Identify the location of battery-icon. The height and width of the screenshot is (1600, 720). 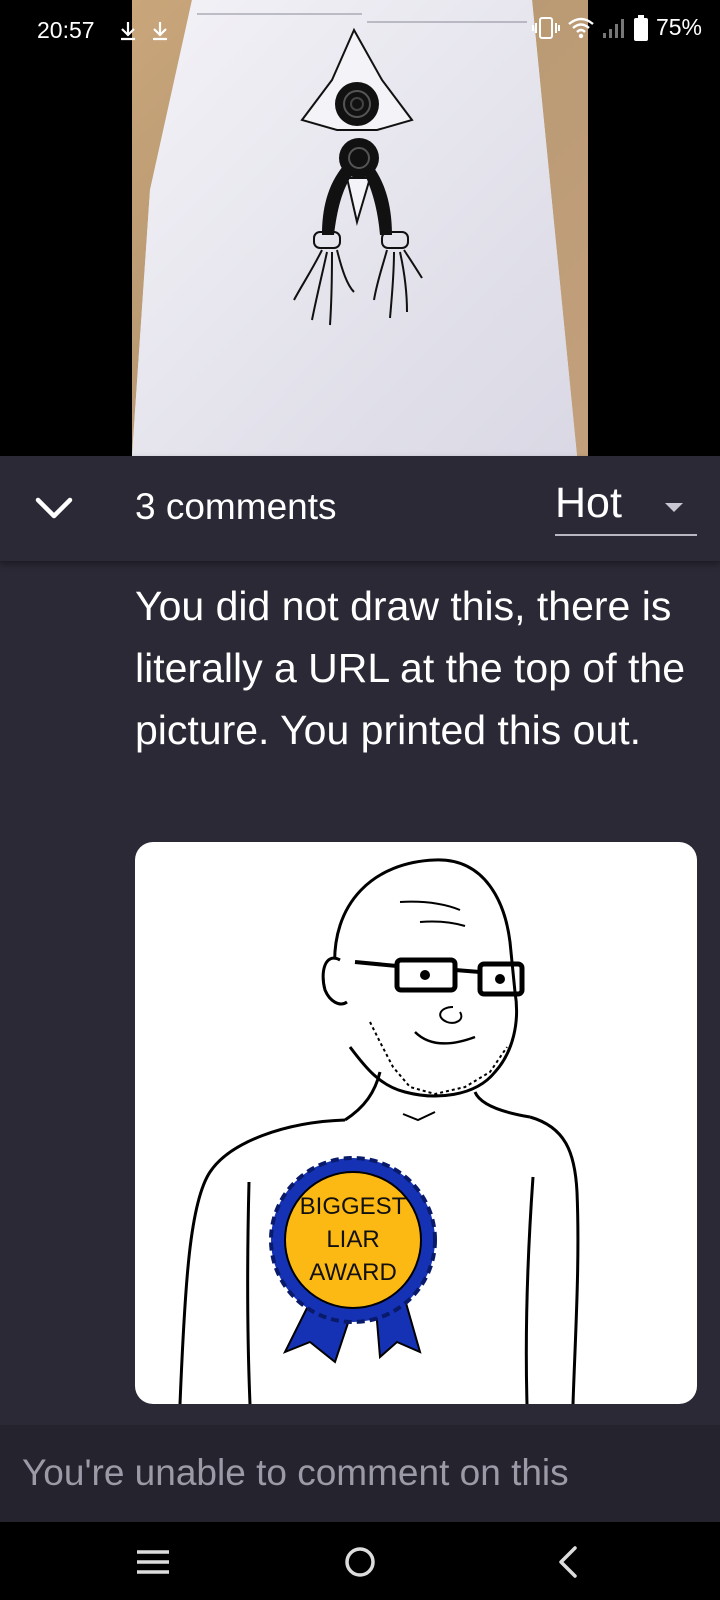
(640, 27).